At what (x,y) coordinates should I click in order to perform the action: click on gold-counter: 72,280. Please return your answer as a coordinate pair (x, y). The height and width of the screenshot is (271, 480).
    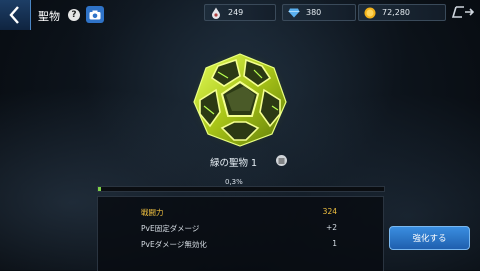
    Looking at the image, I should click on (402, 12).